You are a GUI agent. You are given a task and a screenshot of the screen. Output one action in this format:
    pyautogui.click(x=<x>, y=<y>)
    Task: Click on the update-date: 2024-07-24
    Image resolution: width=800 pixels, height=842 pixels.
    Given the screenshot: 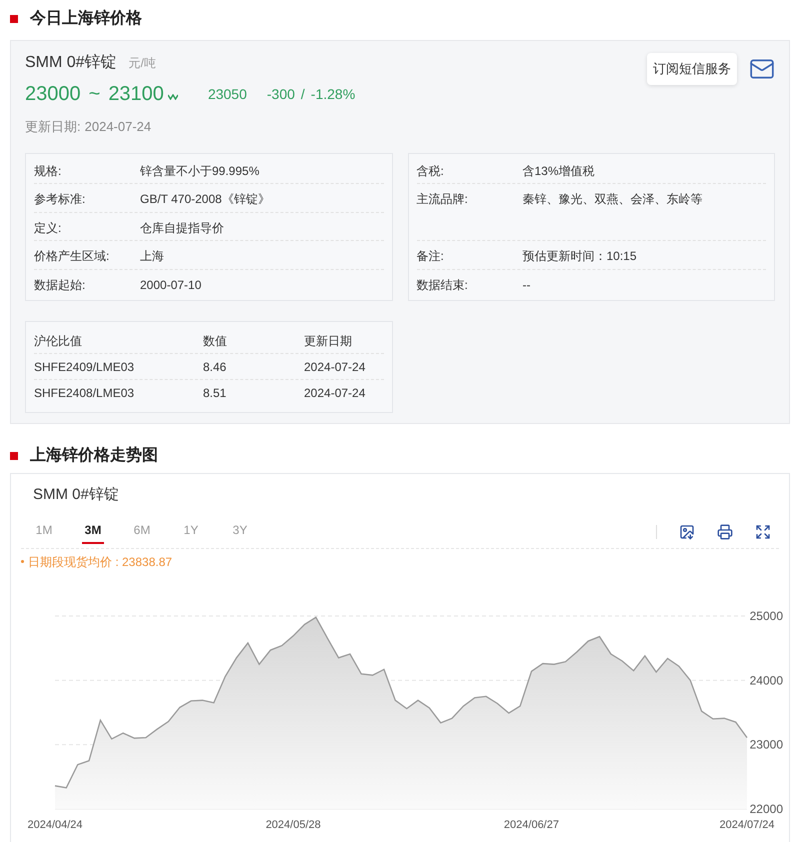 What is the action you would take?
    pyautogui.click(x=118, y=127)
    